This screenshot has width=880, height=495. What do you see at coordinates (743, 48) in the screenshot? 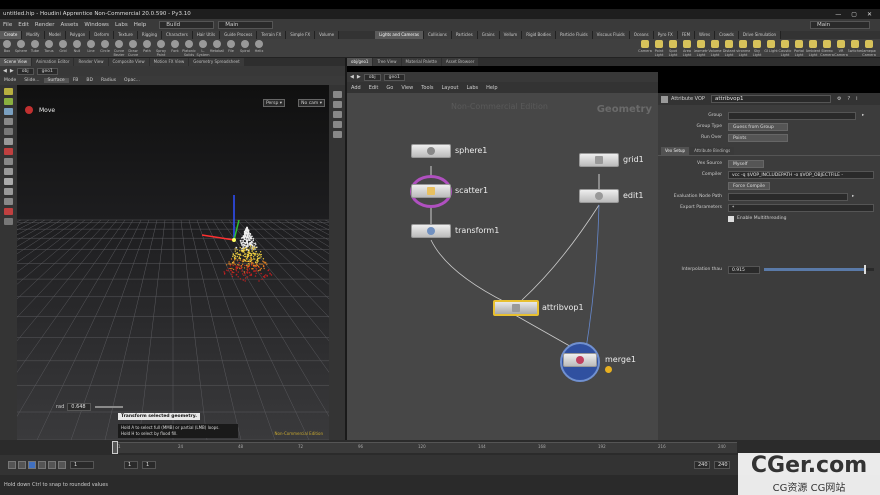
I see `tool-environment-light: Environment Light` at bounding box center [743, 48].